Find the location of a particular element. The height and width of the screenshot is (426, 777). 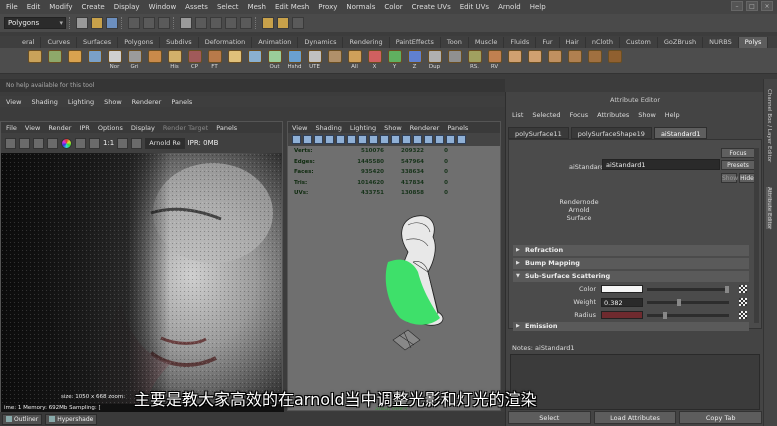

render-icon is located at coordinates (268, 23).